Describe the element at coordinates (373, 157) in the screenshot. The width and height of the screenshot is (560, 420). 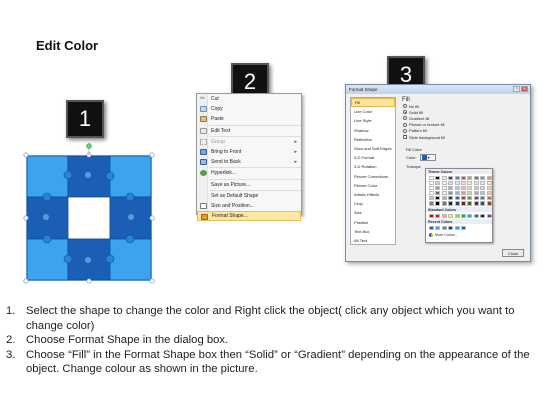
I see `nav-item-3d-format: 3-D Format` at that location.